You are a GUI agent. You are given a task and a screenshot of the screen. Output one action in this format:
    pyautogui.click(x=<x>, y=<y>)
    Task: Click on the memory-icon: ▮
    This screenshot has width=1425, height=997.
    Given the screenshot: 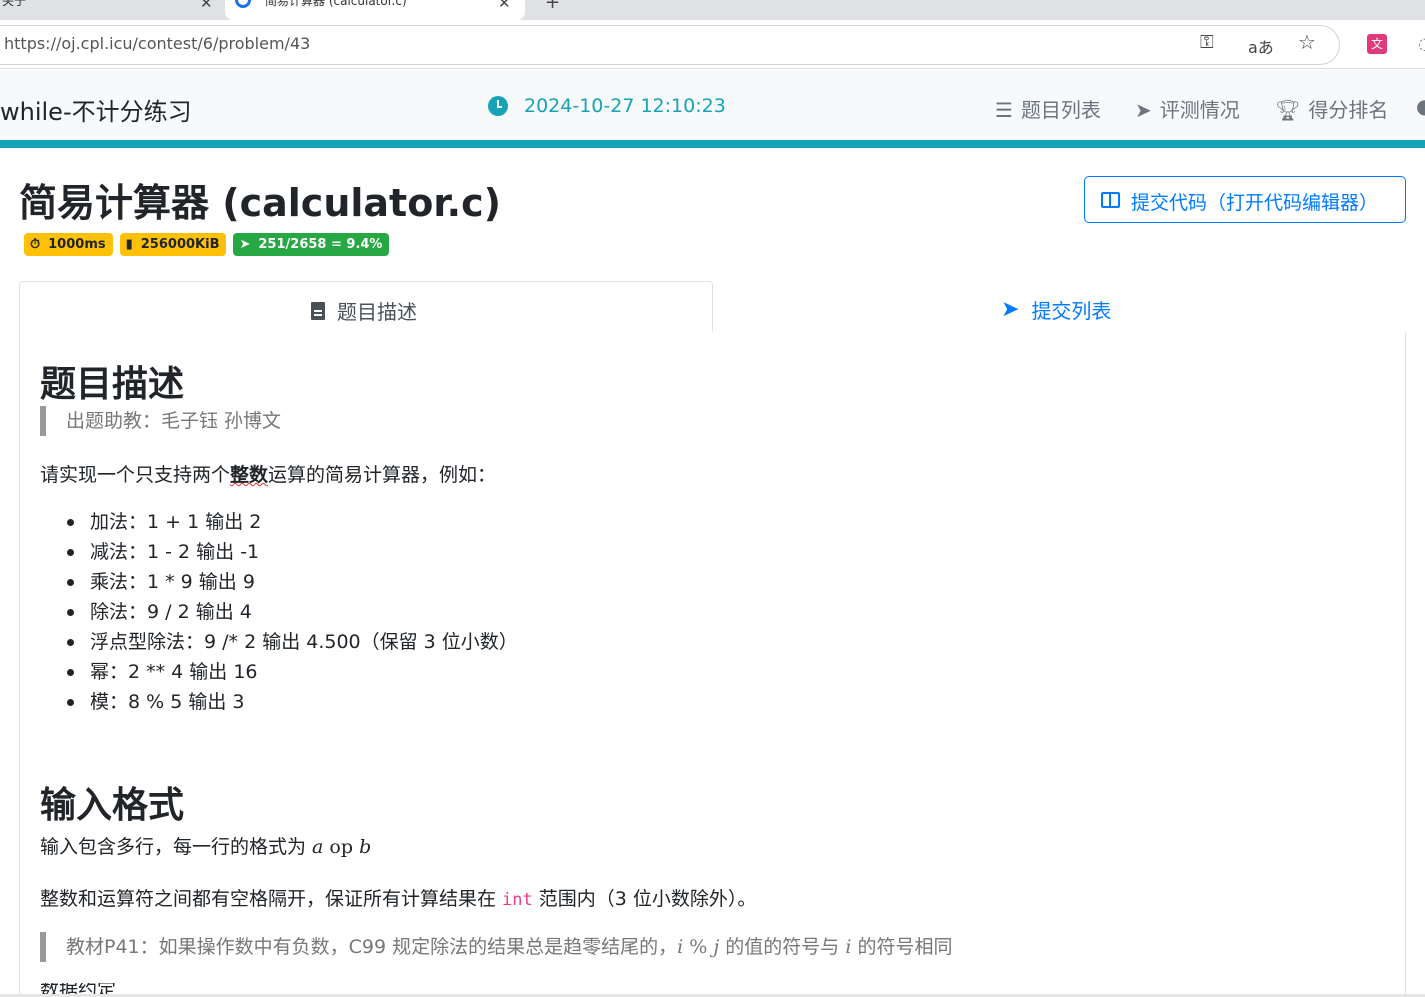 What is the action you would take?
    pyautogui.click(x=129, y=244)
    